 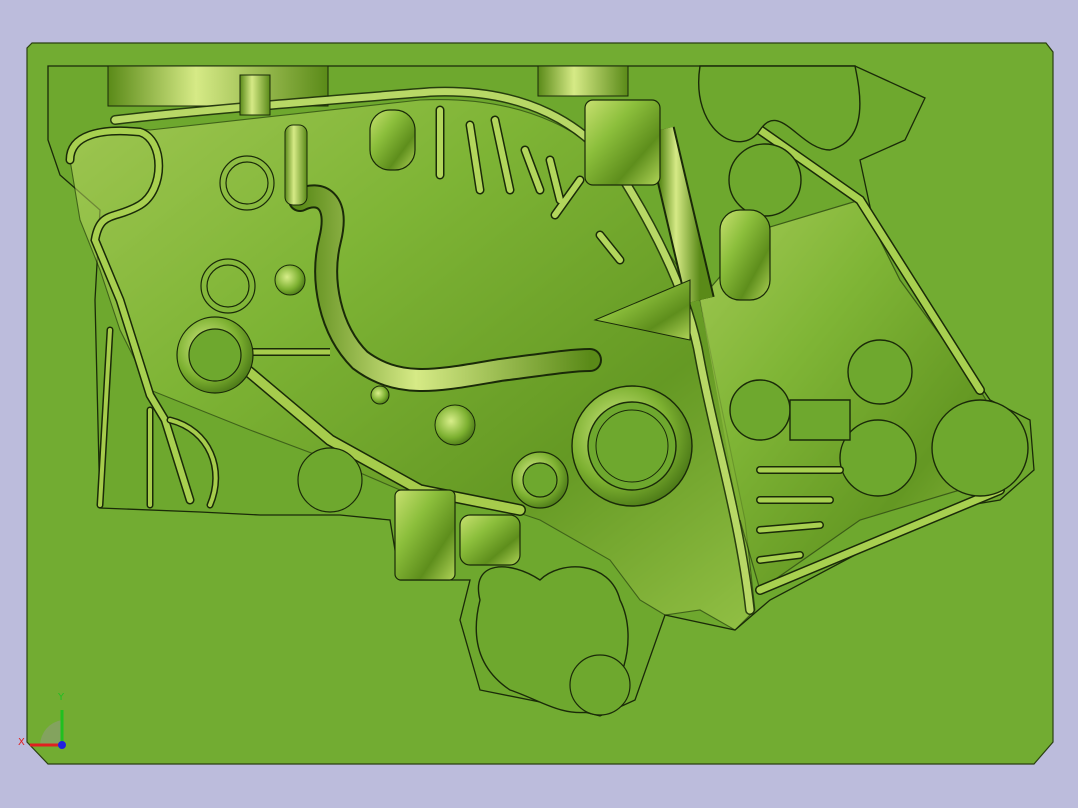 What do you see at coordinates (62, 745) in the screenshot?
I see `triad-z-axis` at bounding box center [62, 745].